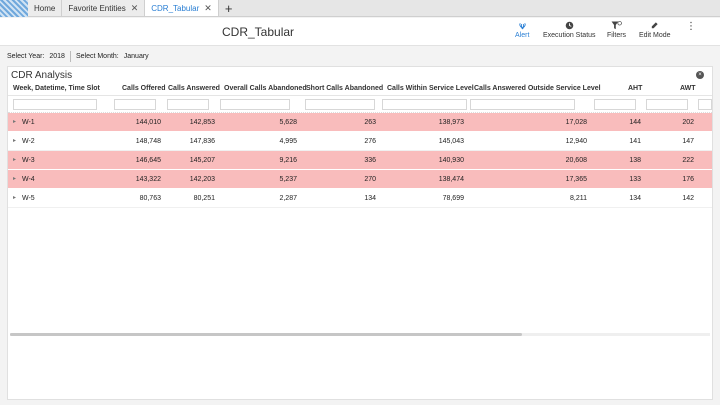 The height and width of the screenshot is (405, 720). What do you see at coordinates (654, 26) in the screenshot?
I see `edit-mode-icon` at bounding box center [654, 26].